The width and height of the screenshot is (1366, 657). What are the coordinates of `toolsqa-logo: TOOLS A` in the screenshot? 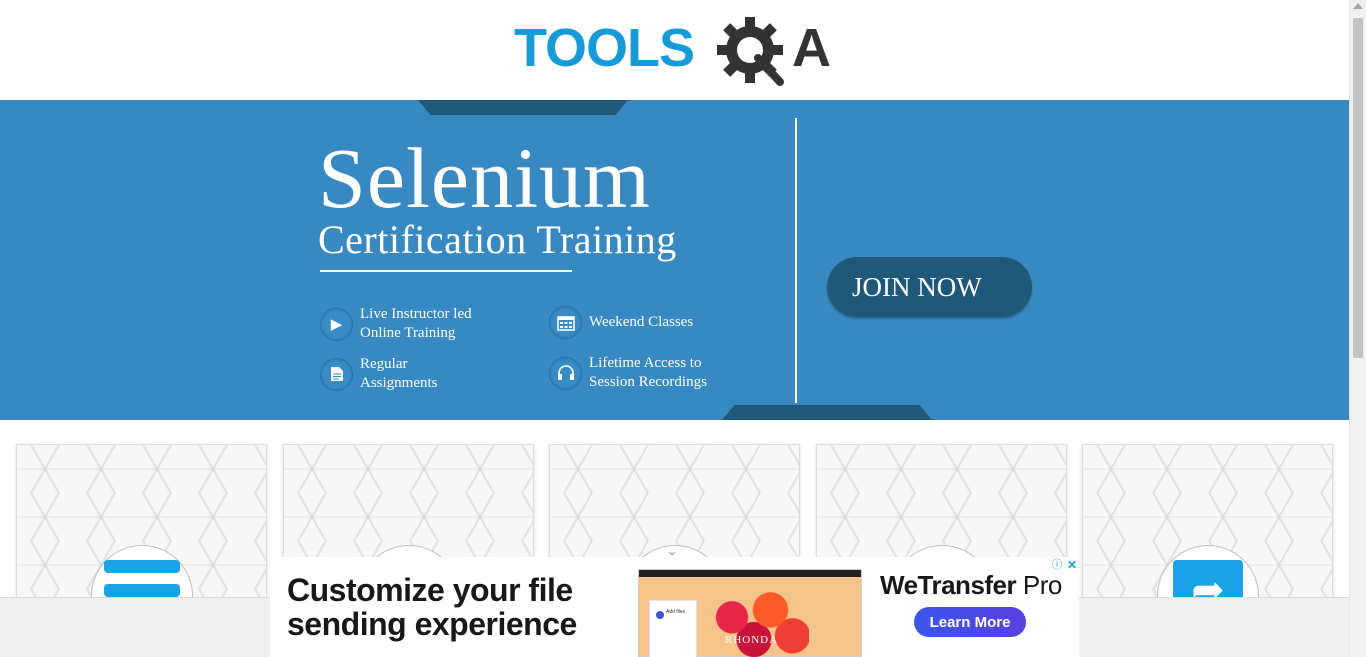 It's located at (676, 53).